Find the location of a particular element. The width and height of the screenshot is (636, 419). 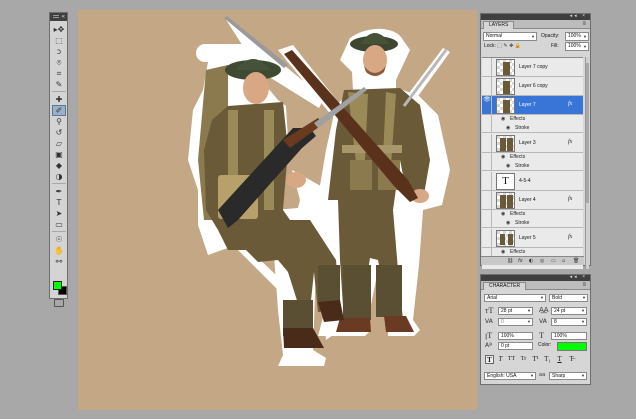

lasso-tool-icon: ↄ is located at coordinates (59, 51).